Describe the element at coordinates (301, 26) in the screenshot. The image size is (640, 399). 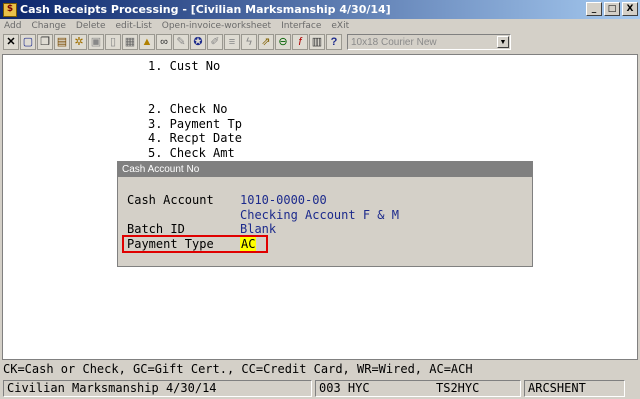
I see `menu-interface: Interface` at that location.